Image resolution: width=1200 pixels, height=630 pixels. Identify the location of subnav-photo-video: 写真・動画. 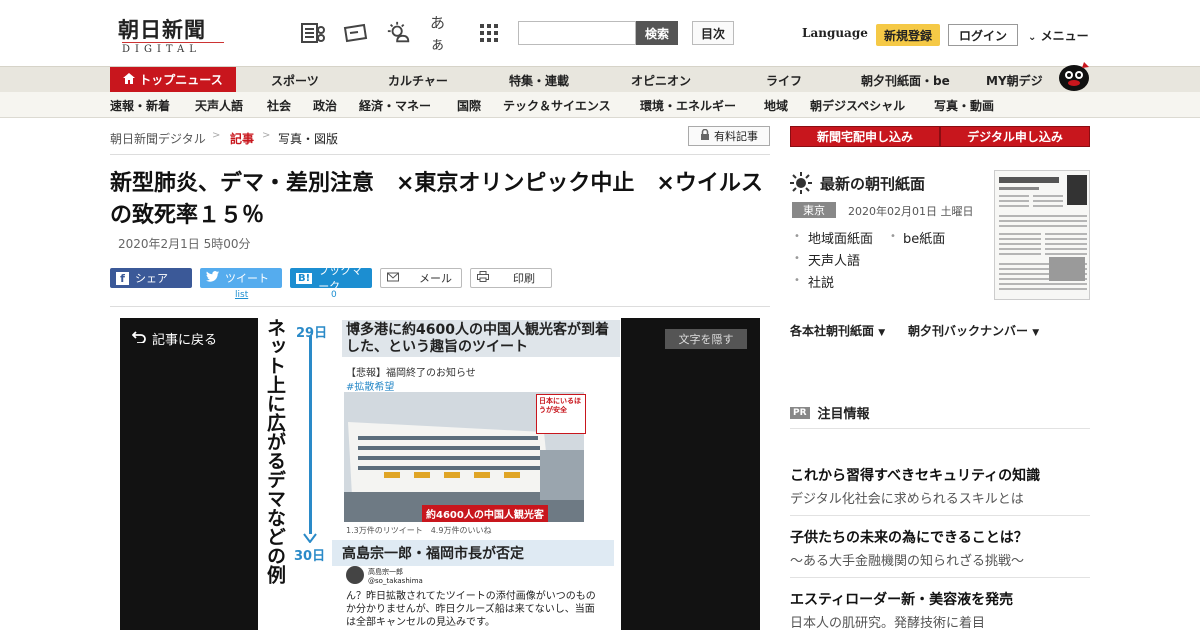
(964, 105).